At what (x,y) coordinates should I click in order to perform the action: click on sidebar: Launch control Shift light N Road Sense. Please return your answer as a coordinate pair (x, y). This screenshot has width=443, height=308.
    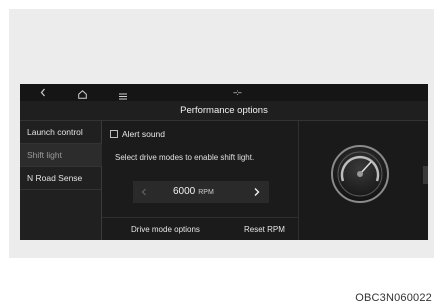
    Looking at the image, I should click on (61, 180).